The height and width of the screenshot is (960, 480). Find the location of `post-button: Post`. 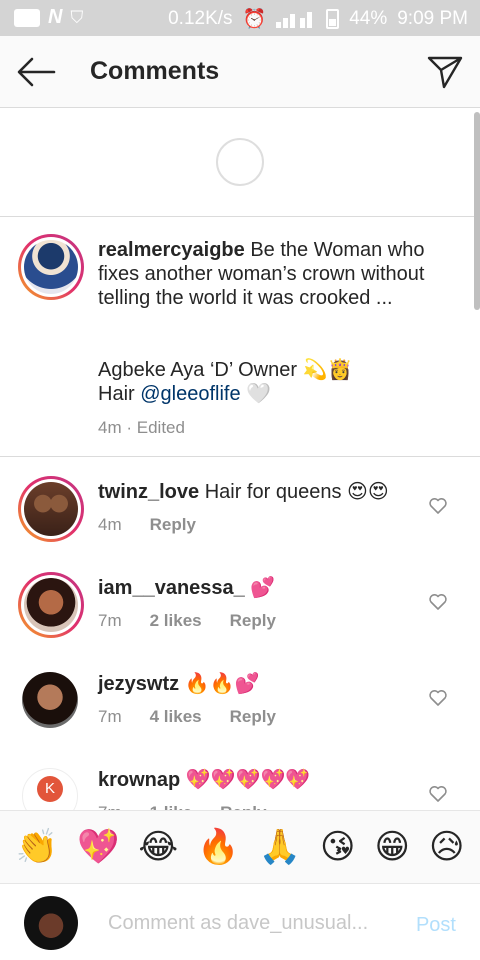

post-button: Post is located at coordinates (436, 925).